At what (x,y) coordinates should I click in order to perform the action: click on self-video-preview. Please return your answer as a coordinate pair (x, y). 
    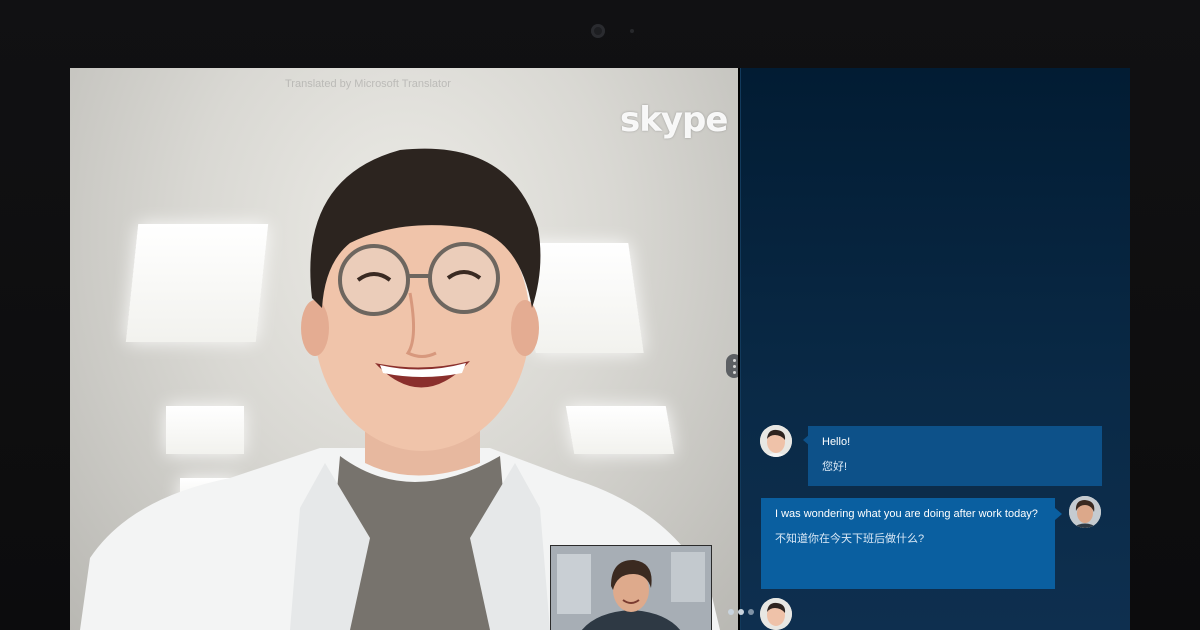
    Looking at the image, I should click on (631, 587).